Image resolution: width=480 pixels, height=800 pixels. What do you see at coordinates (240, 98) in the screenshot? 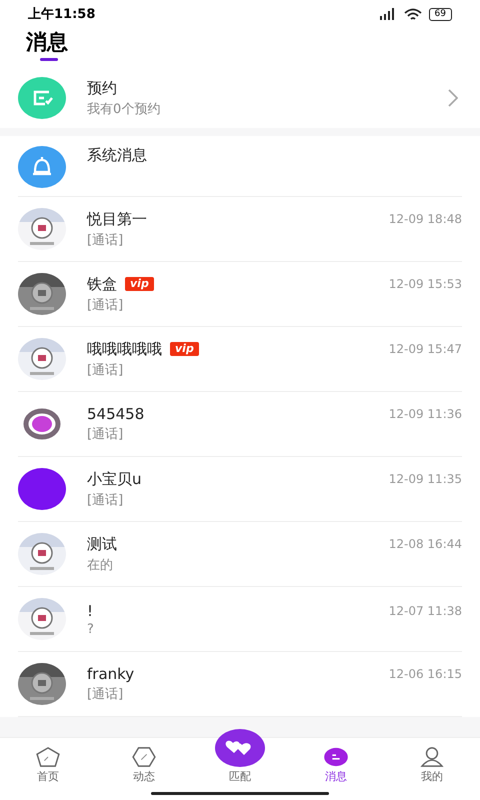
I see `appointment-row: 预约 我有0个预约` at bounding box center [240, 98].